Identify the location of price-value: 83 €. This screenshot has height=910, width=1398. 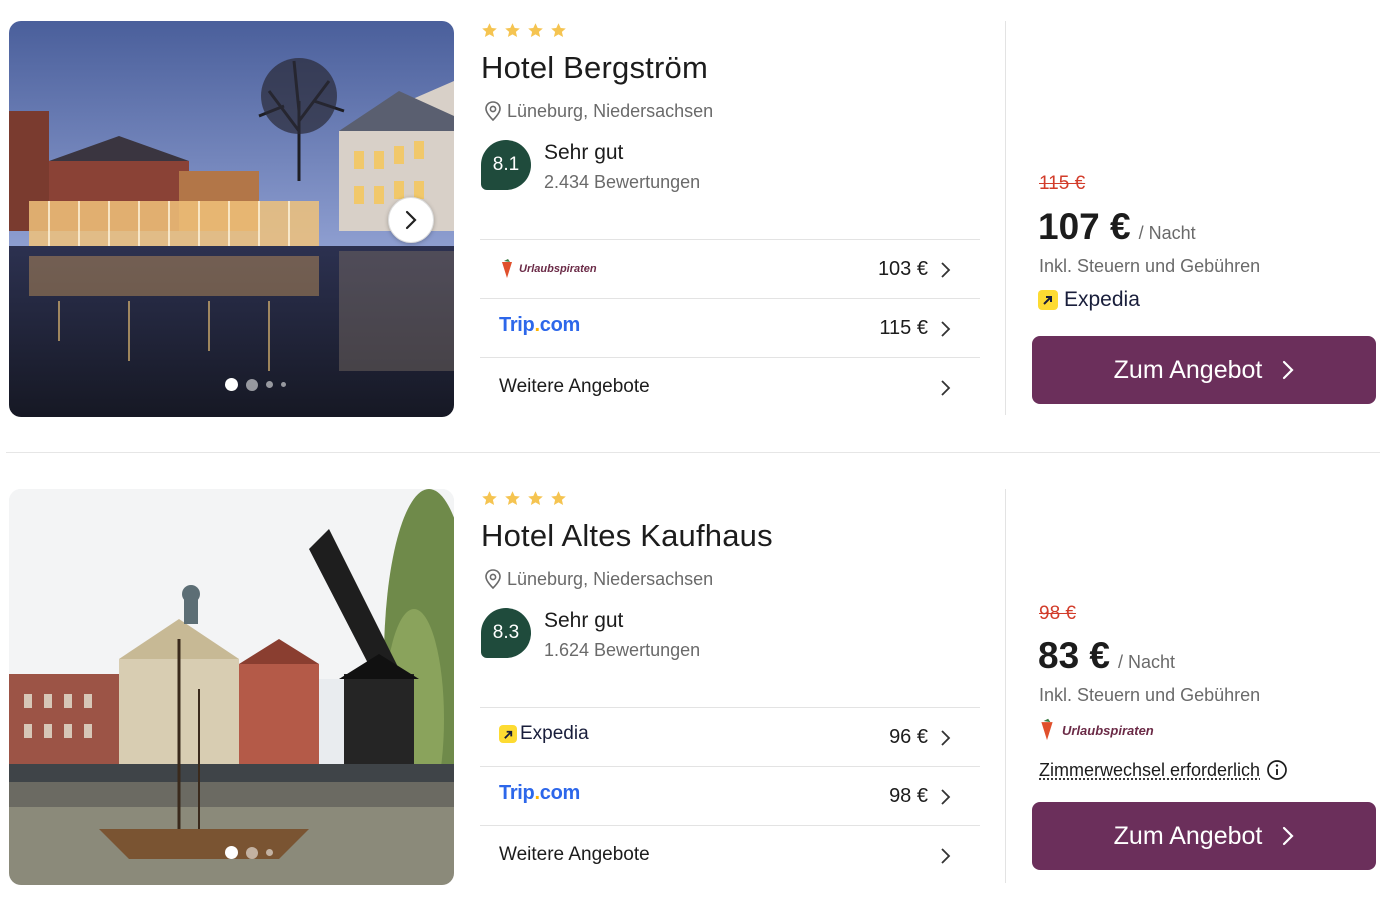
(1074, 655).